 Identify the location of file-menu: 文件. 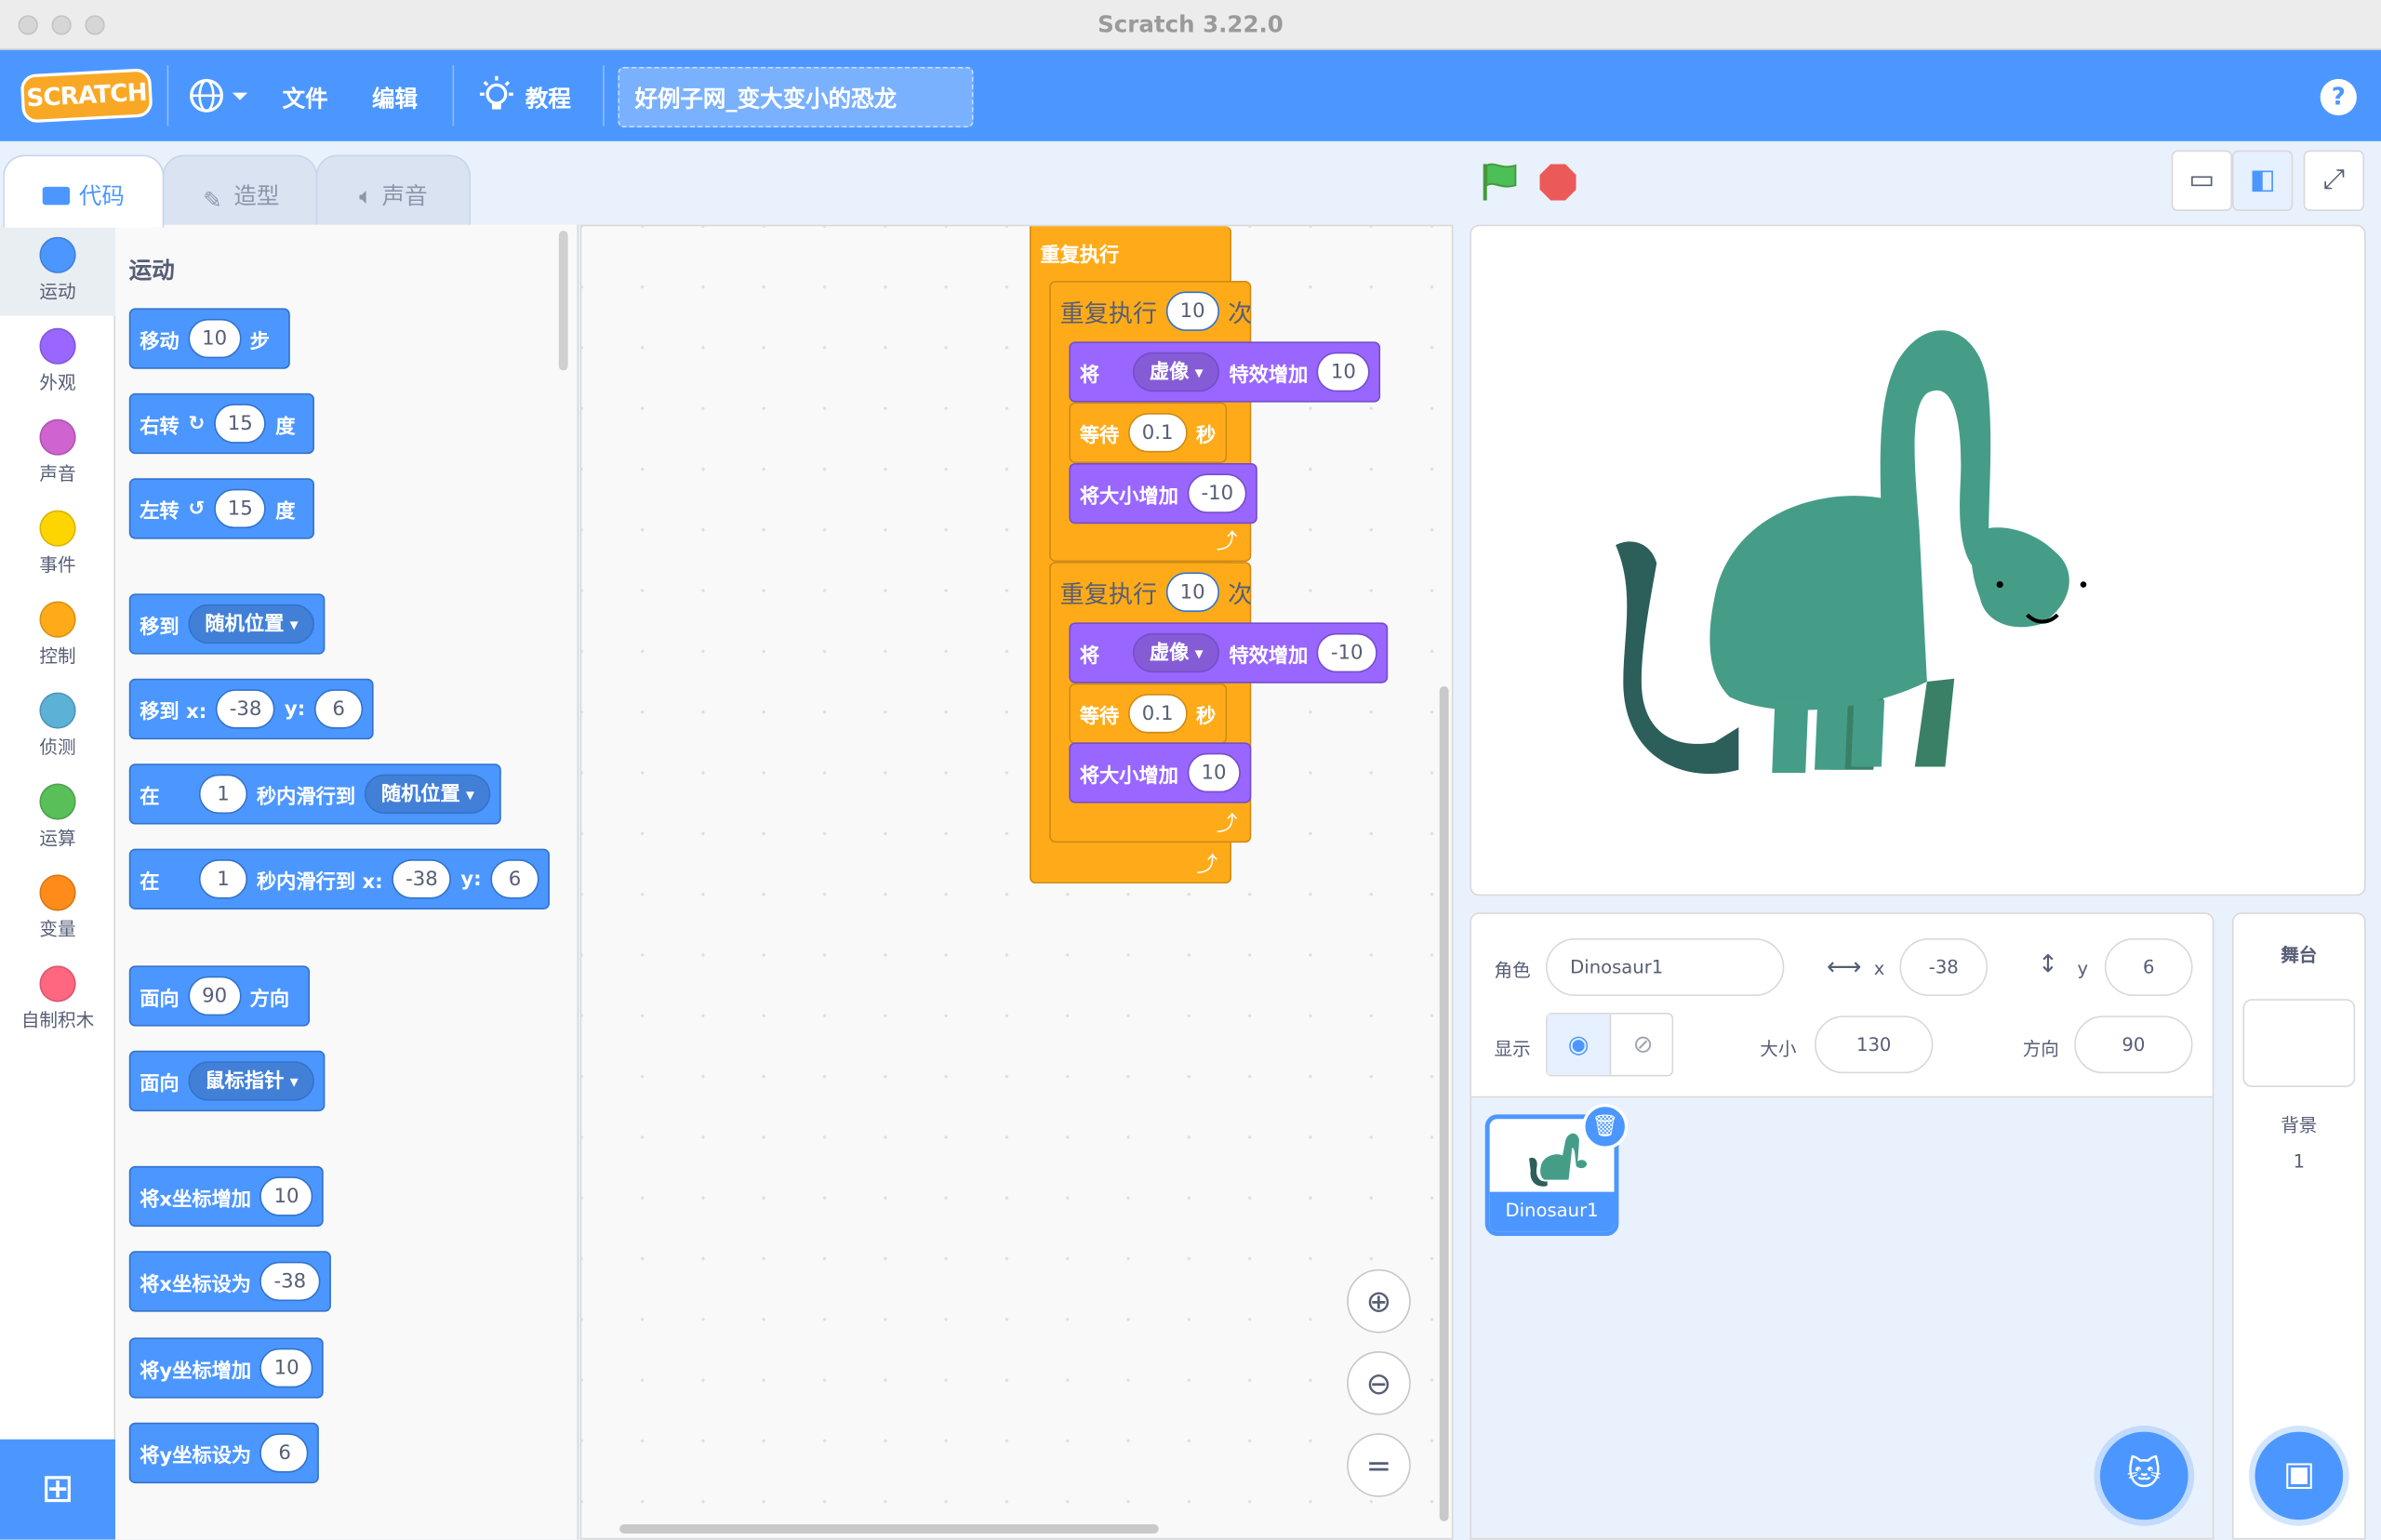
(305, 97).